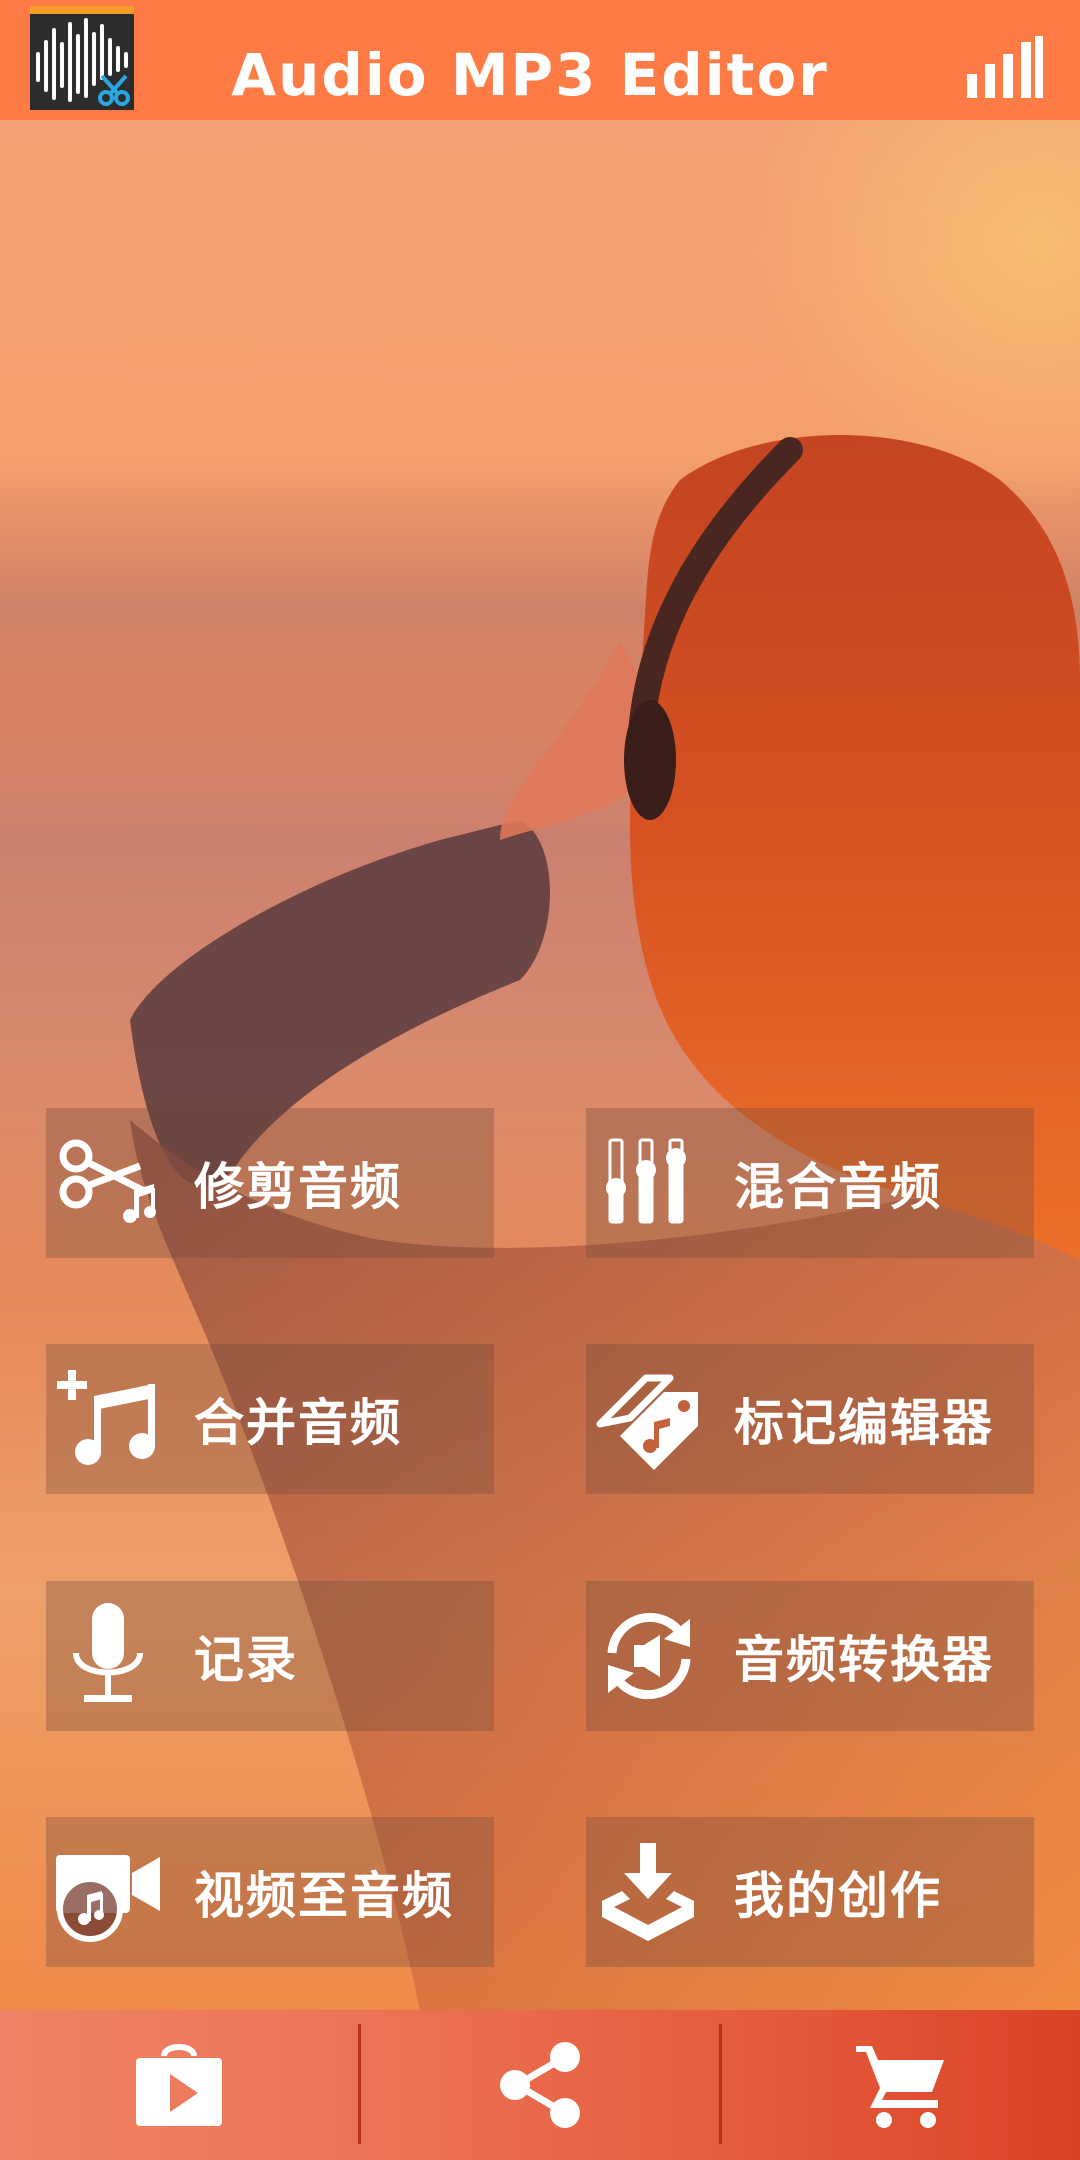 The width and height of the screenshot is (1080, 2160). Describe the element at coordinates (109, 1656) in the screenshot. I see `microphone-icon` at that location.